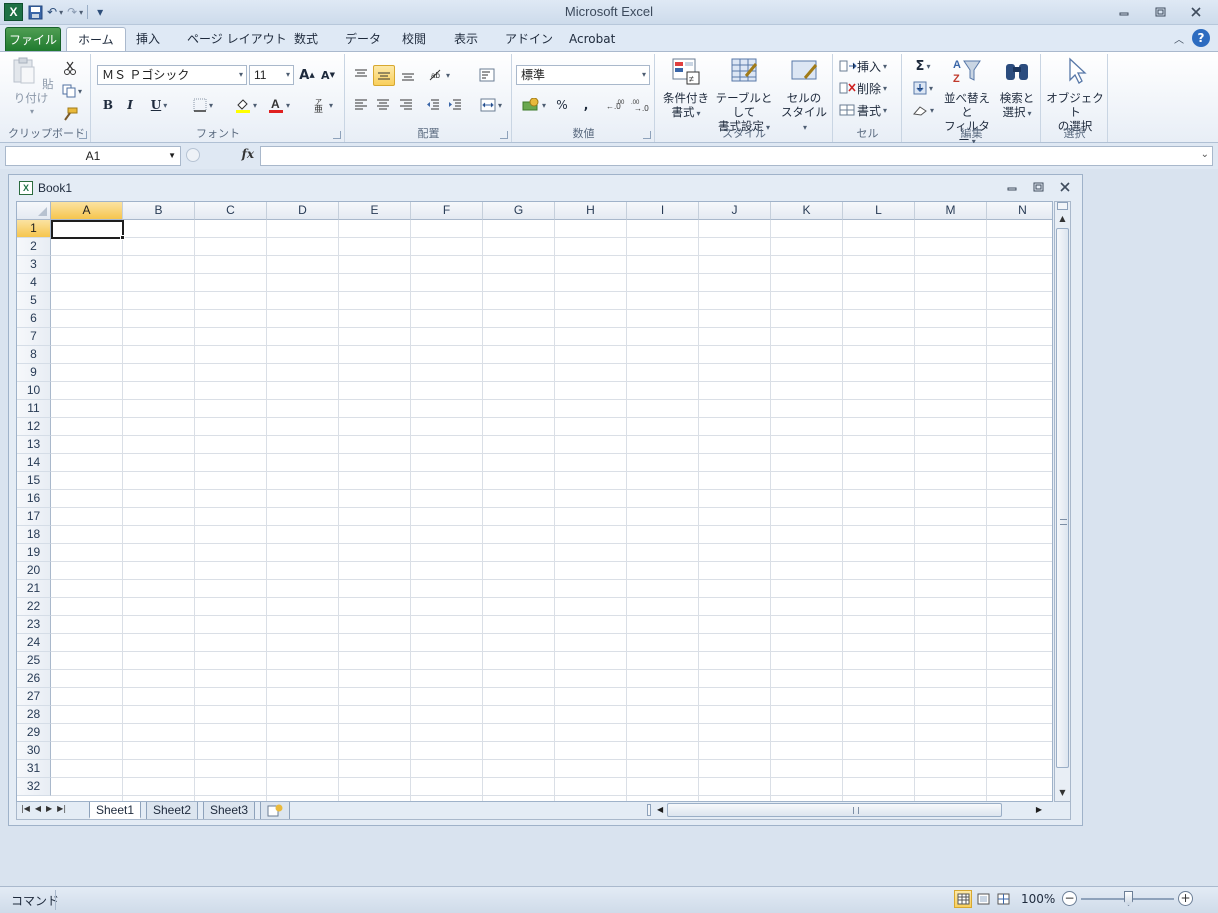 The width and height of the screenshot is (1218, 913). I want to click on help-icon: ?, so click(1201, 38).